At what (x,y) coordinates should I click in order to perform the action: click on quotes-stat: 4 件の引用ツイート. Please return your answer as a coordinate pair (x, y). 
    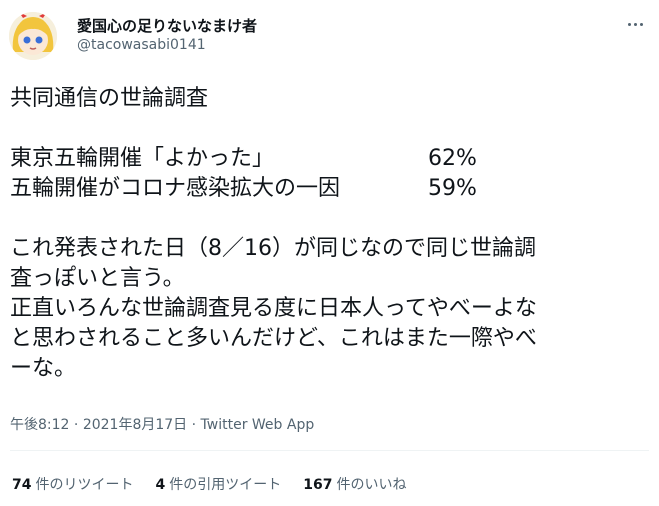
    Looking at the image, I should click on (218, 484).